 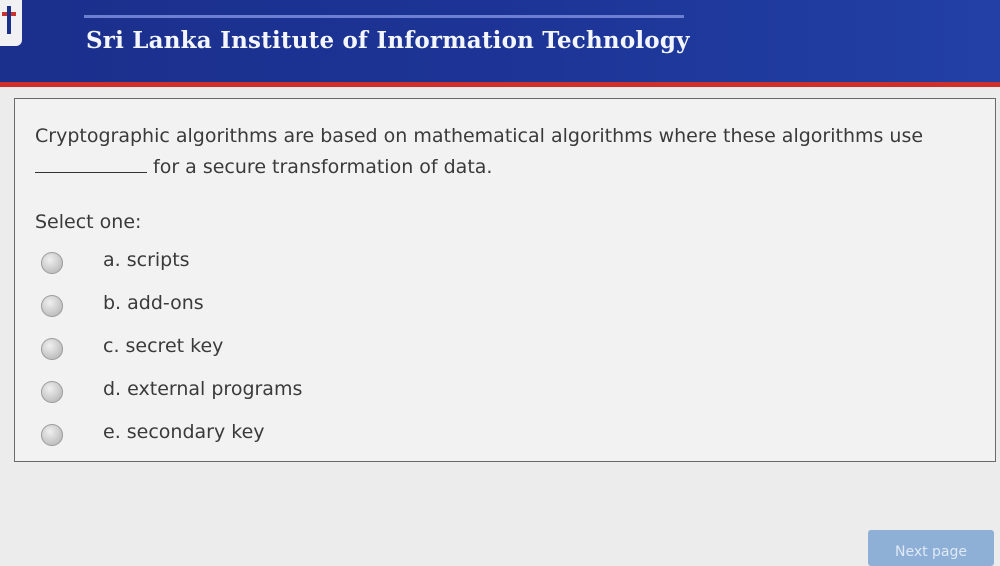 What do you see at coordinates (184, 432) in the screenshot?
I see `option-label: e. secondary key` at bounding box center [184, 432].